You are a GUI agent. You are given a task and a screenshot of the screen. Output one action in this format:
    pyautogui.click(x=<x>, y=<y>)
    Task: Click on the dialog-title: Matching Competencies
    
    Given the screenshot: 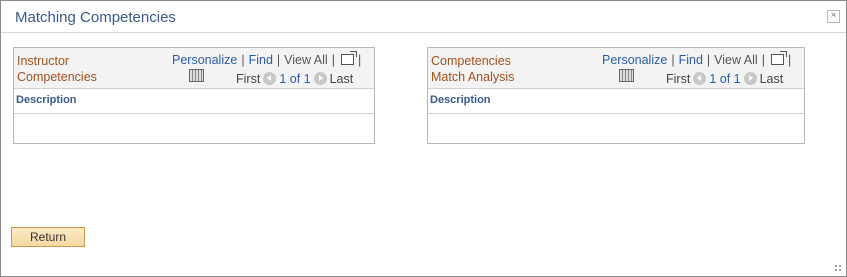 What is the action you would take?
    pyautogui.click(x=95, y=17)
    